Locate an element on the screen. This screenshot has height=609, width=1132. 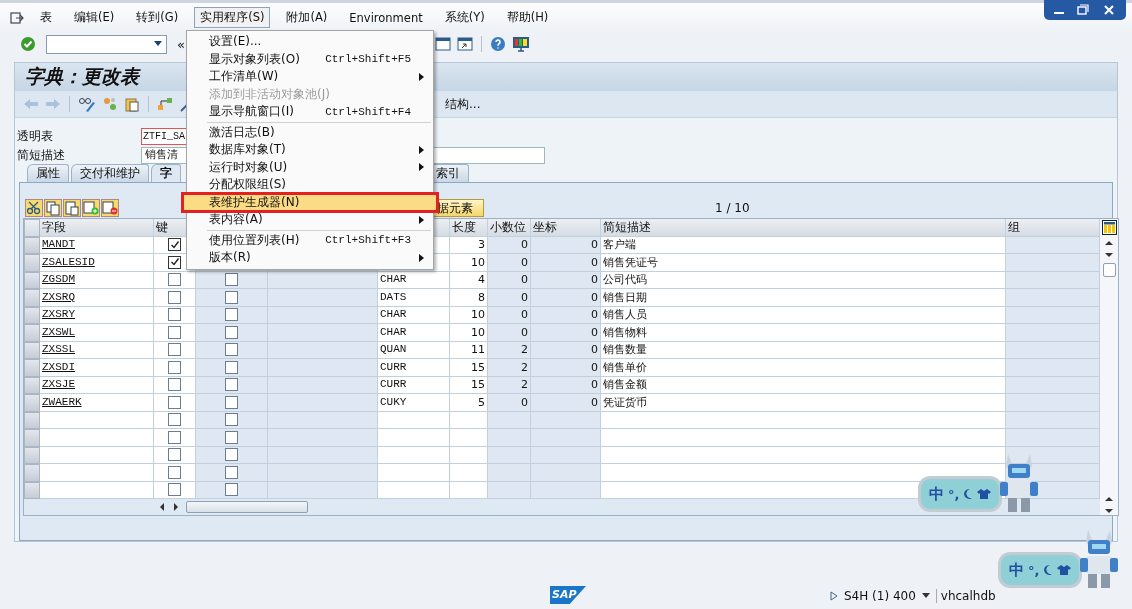
scroll-left-icon is located at coordinates (162, 507).